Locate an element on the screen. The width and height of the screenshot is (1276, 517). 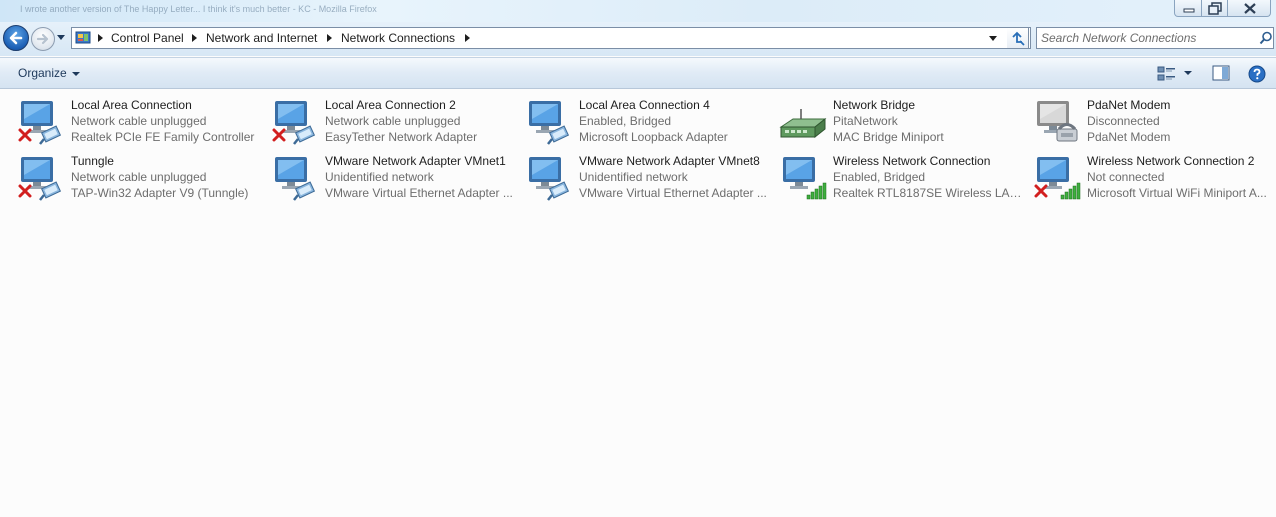
help-icon is located at coordinates (1257, 74).